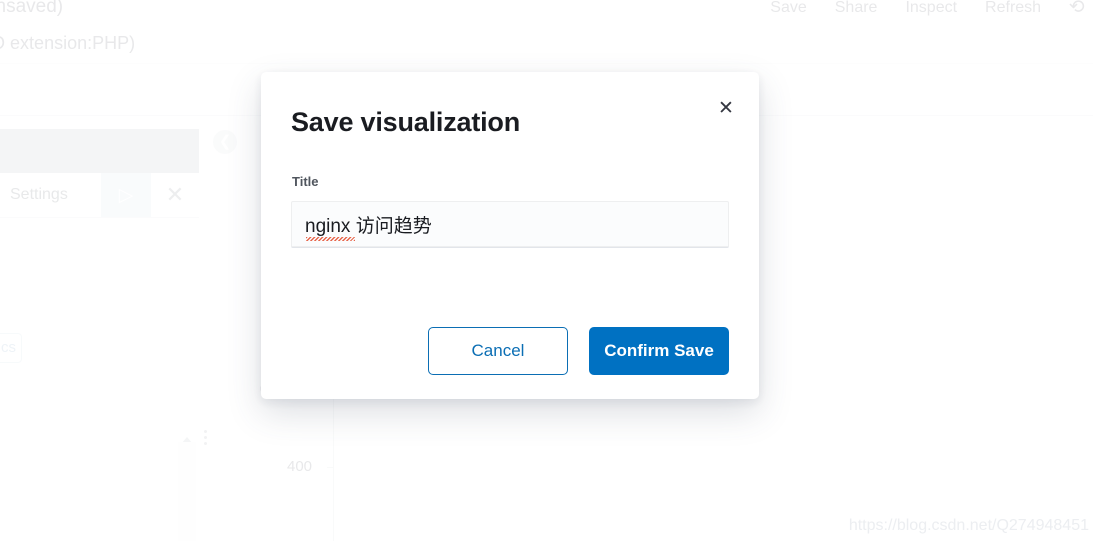 The image size is (1093, 541). What do you see at coordinates (11, 348) in the screenshot?
I see `metrics-button: ics` at bounding box center [11, 348].